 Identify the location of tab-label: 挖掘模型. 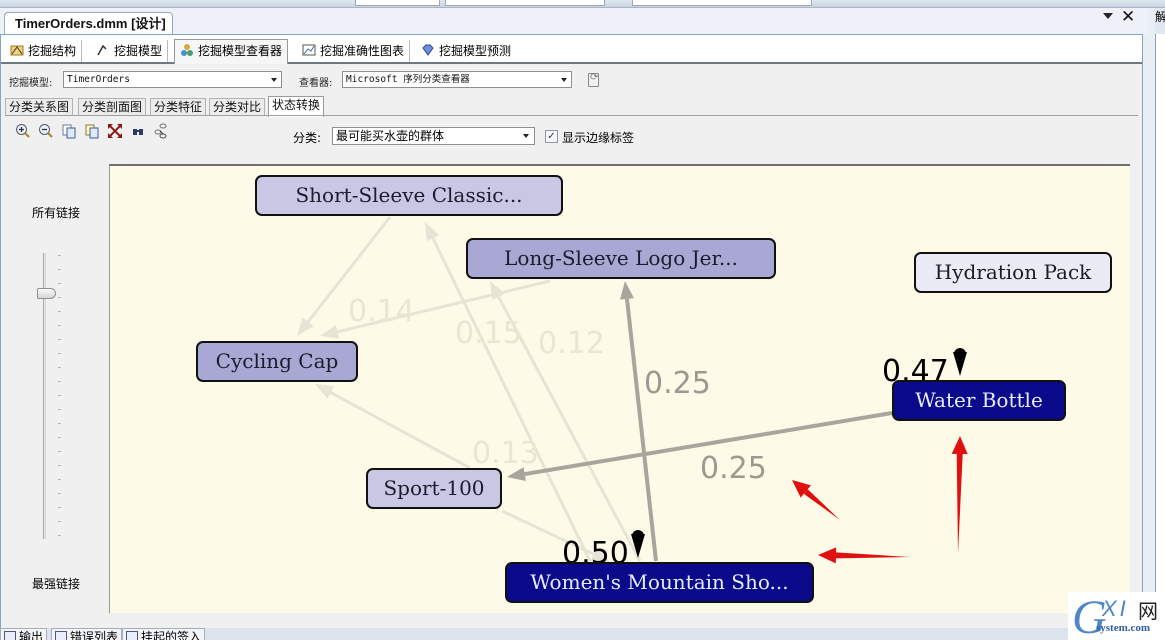
(138, 51).